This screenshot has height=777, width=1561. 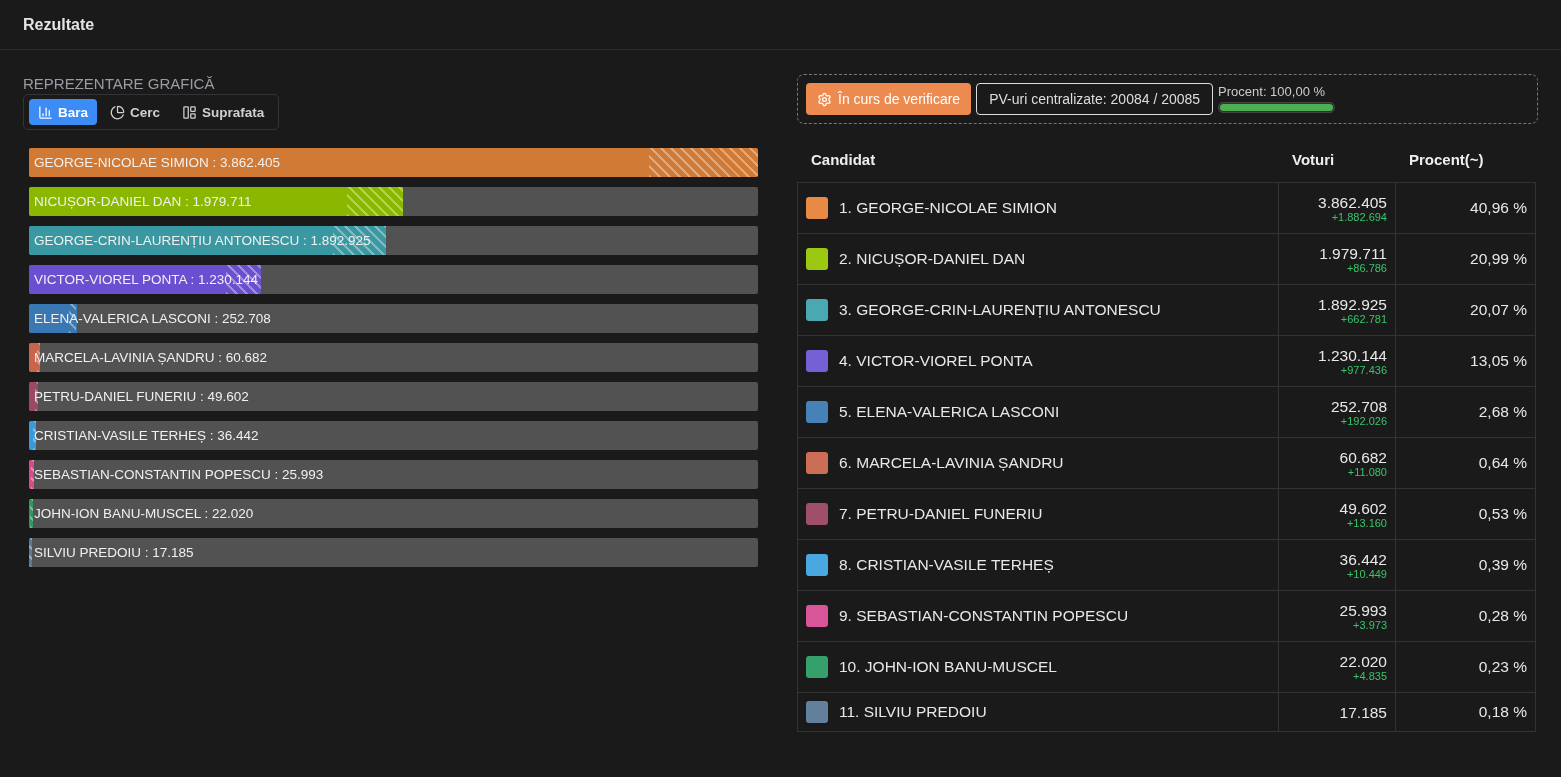 What do you see at coordinates (119, 84) in the screenshot?
I see `section-title: REPREZENTARE GRAFICĂ` at bounding box center [119, 84].